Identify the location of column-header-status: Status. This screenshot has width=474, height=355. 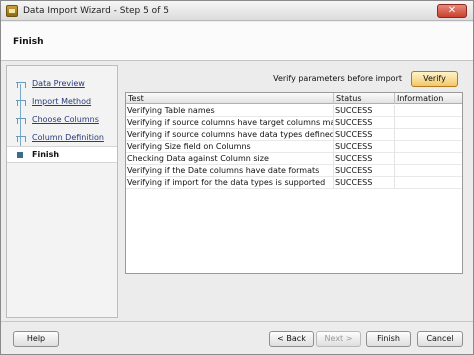
(364, 98).